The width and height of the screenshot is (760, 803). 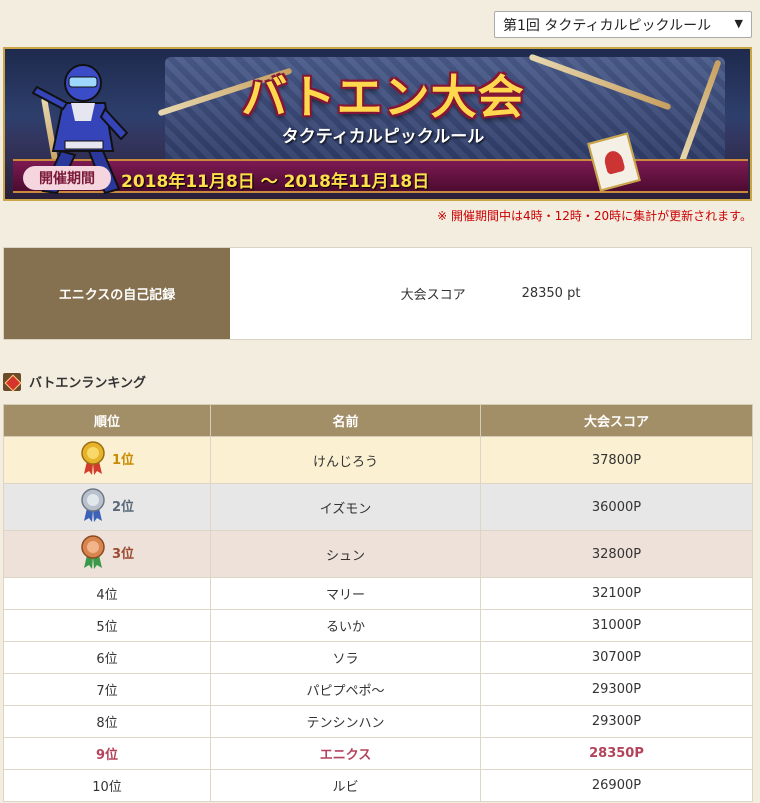 What do you see at coordinates (490, 293) in the screenshot?
I see `self-record-value: 大会スコア 28350 pt` at bounding box center [490, 293].